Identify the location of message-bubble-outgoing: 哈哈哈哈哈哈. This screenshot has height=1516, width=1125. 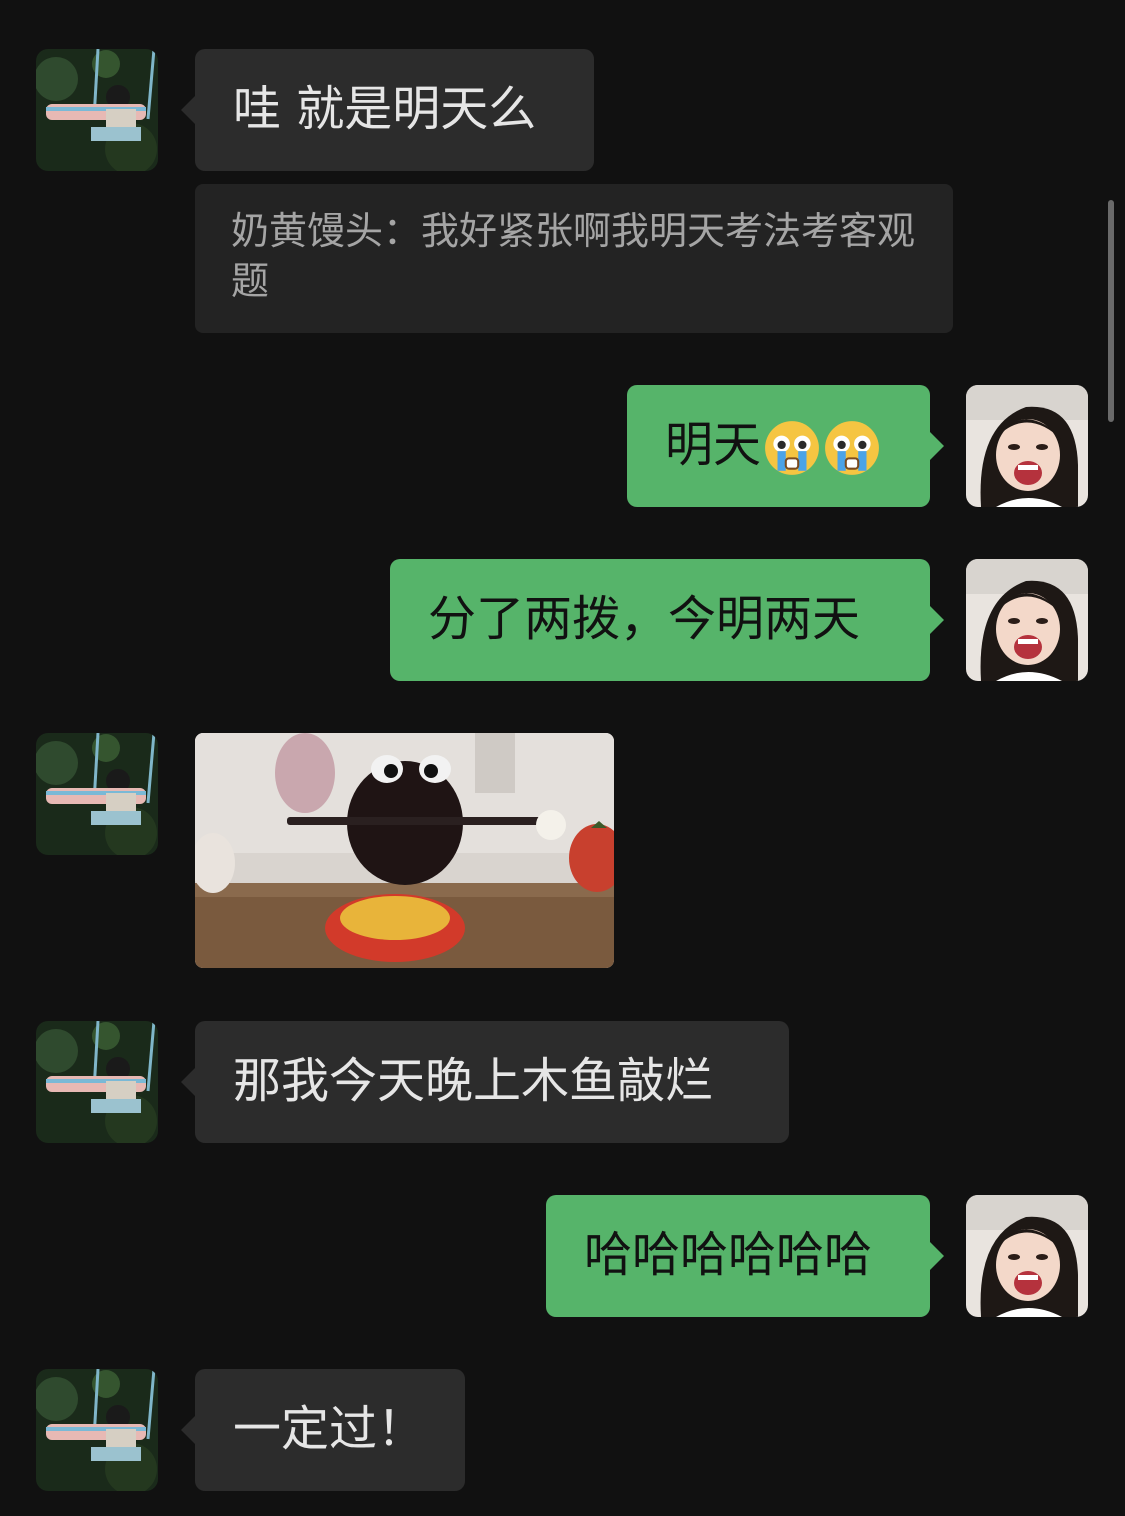
(745, 1256).